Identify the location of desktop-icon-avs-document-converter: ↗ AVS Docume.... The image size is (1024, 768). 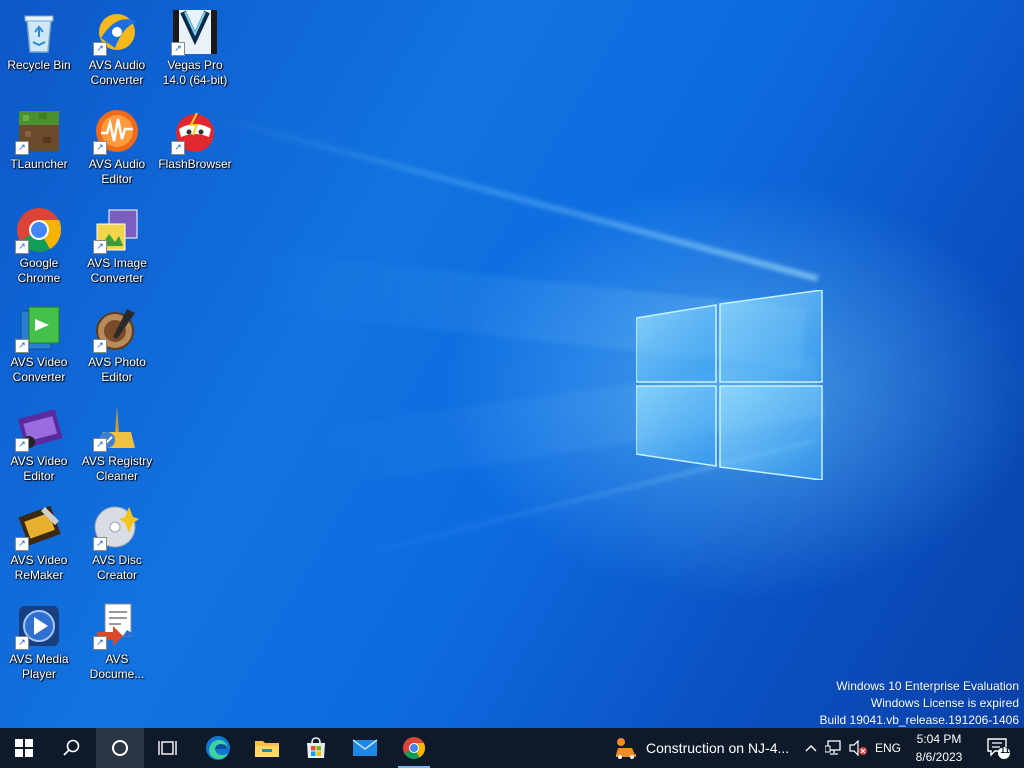
(117, 642).